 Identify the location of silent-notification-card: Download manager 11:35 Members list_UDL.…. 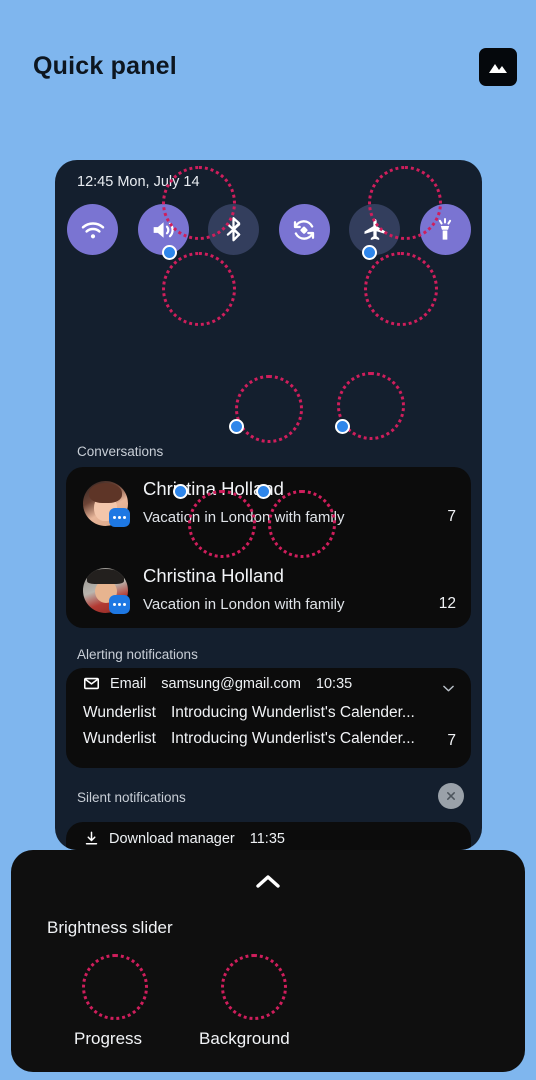
(268, 836).